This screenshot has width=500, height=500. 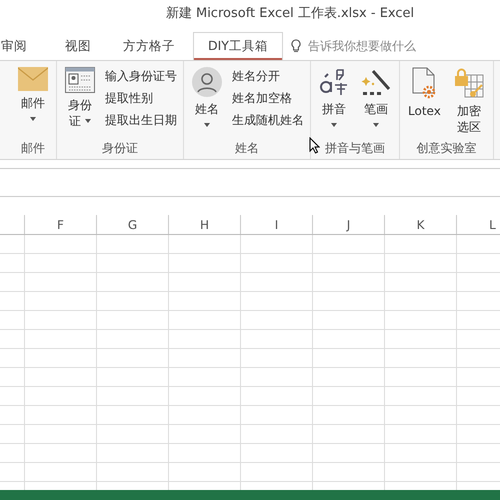 I want to click on lock-grid-icon, so click(x=468, y=83).